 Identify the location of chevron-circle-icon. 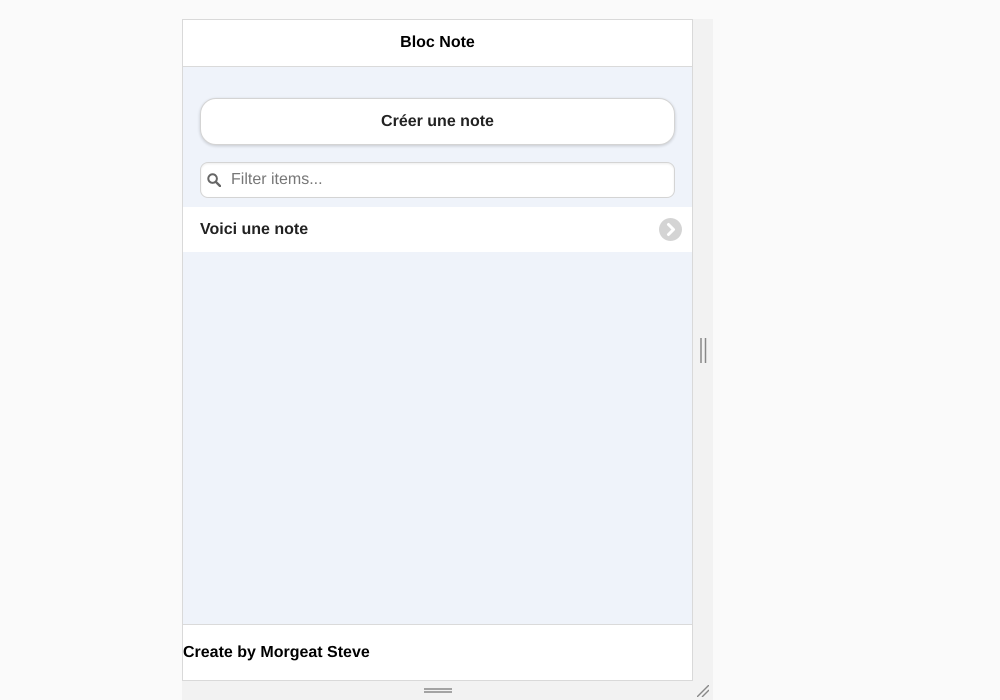
(670, 229).